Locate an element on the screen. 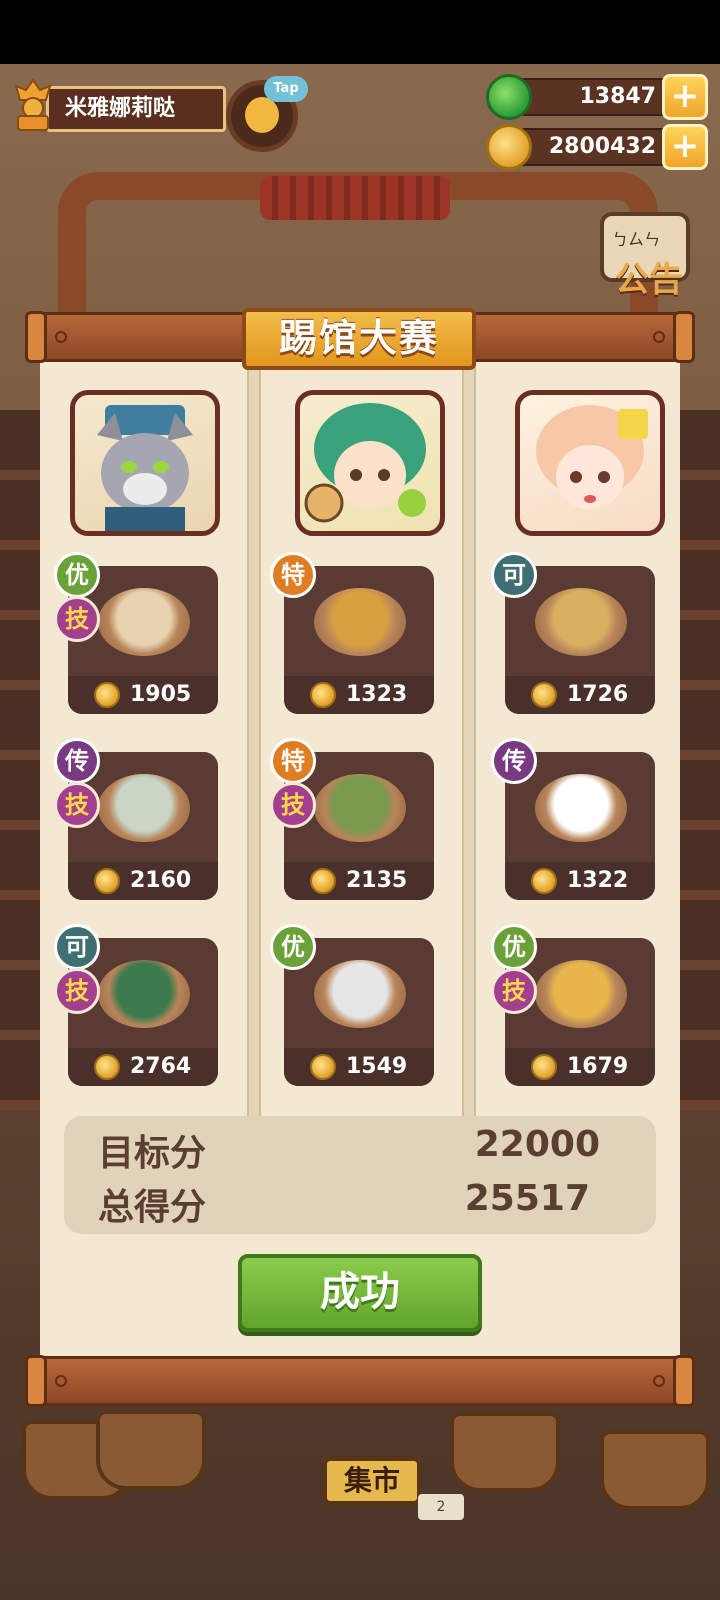 The image size is (720, 1600). dish-price: 2764 is located at coordinates (161, 1066).